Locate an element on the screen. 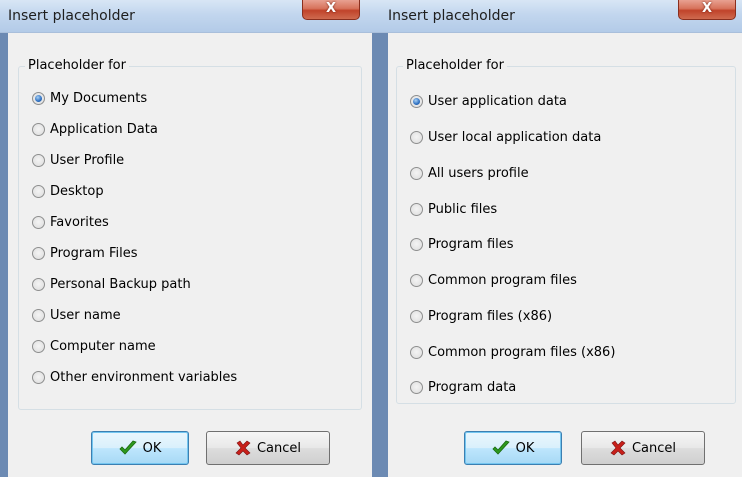 Image resolution: width=742 pixels, height=477 pixels. radio-label: Favorites is located at coordinates (79, 222).